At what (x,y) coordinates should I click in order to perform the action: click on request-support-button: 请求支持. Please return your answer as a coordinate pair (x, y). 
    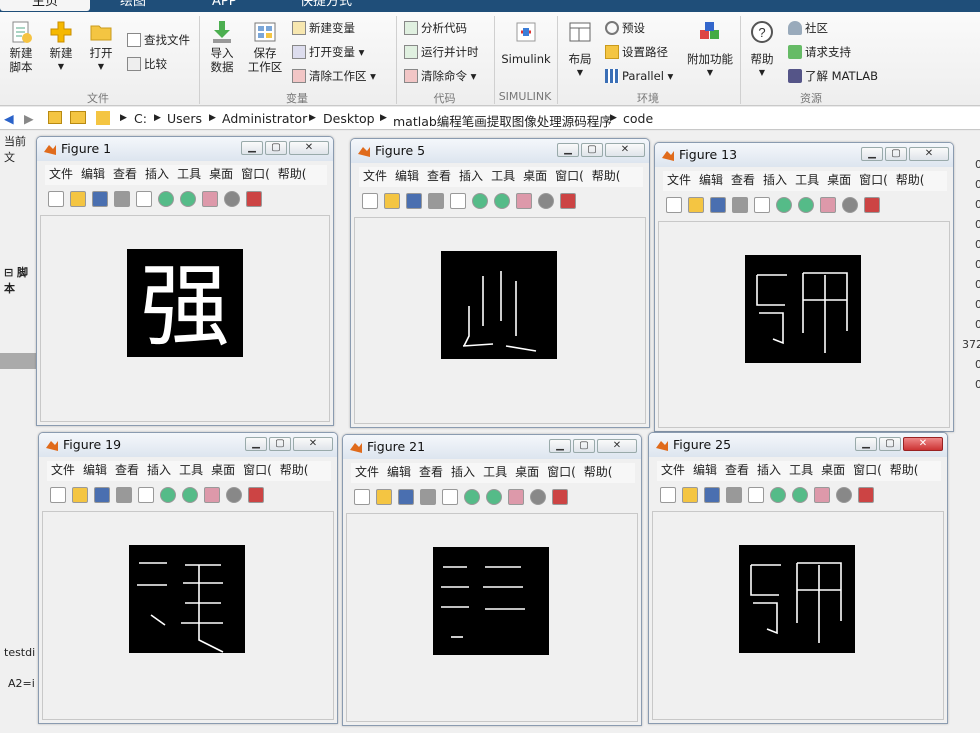
    Looking at the image, I should click on (819, 52).